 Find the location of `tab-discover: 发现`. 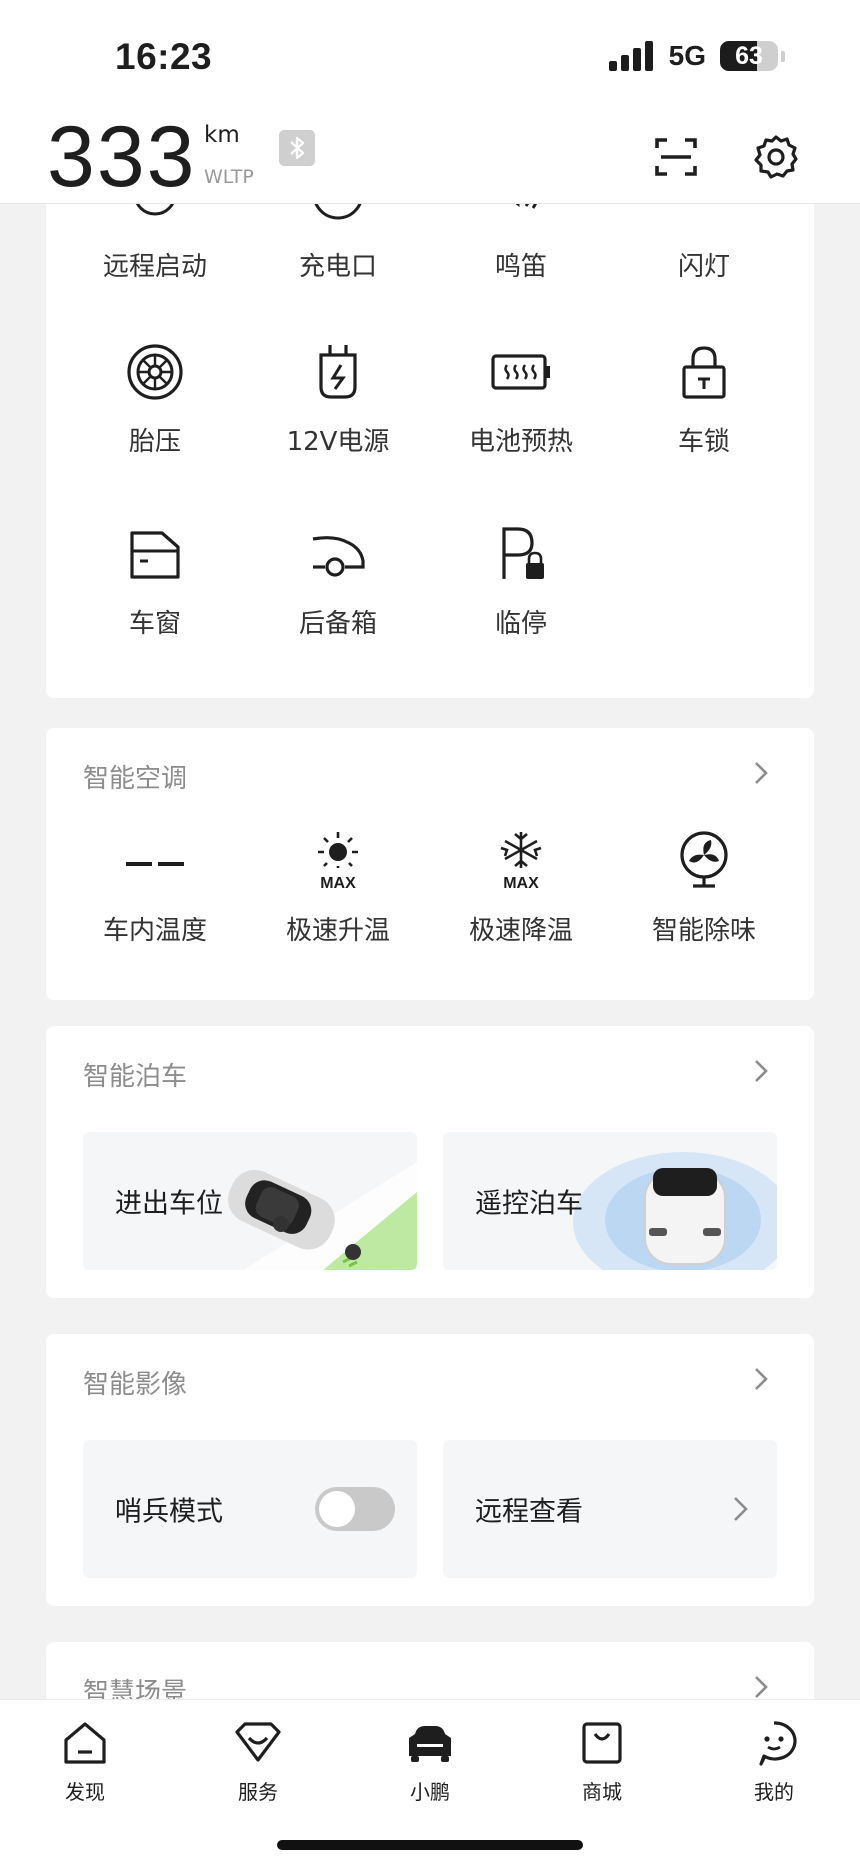

tab-discover: 发现 is located at coordinates (85, 1761).